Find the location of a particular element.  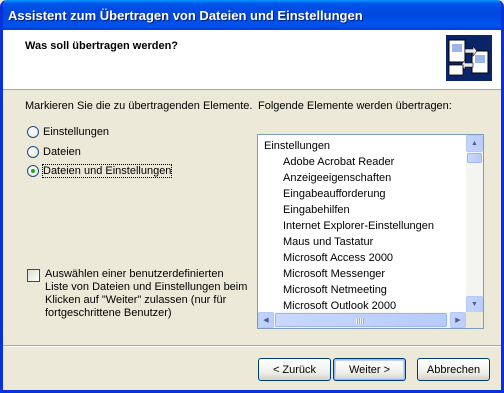

transfer-wizard-icon is located at coordinates (469, 58).